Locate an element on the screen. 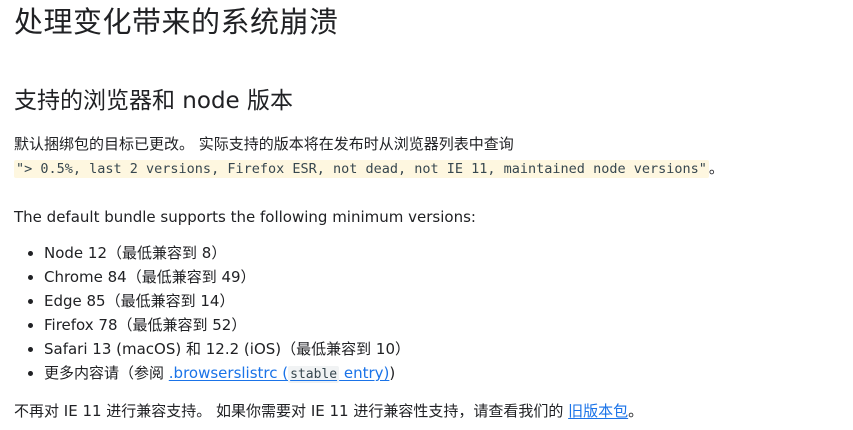  page-title: 处理变化带来的系统崩溃 is located at coordinates (176, 22).